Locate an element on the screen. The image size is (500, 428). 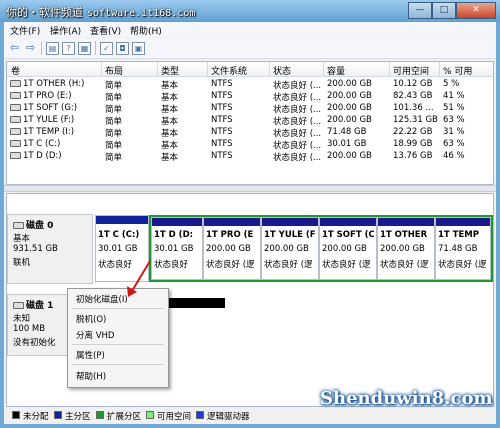
volume-name: 1T C (C:) is located at coordinates (42, 144).